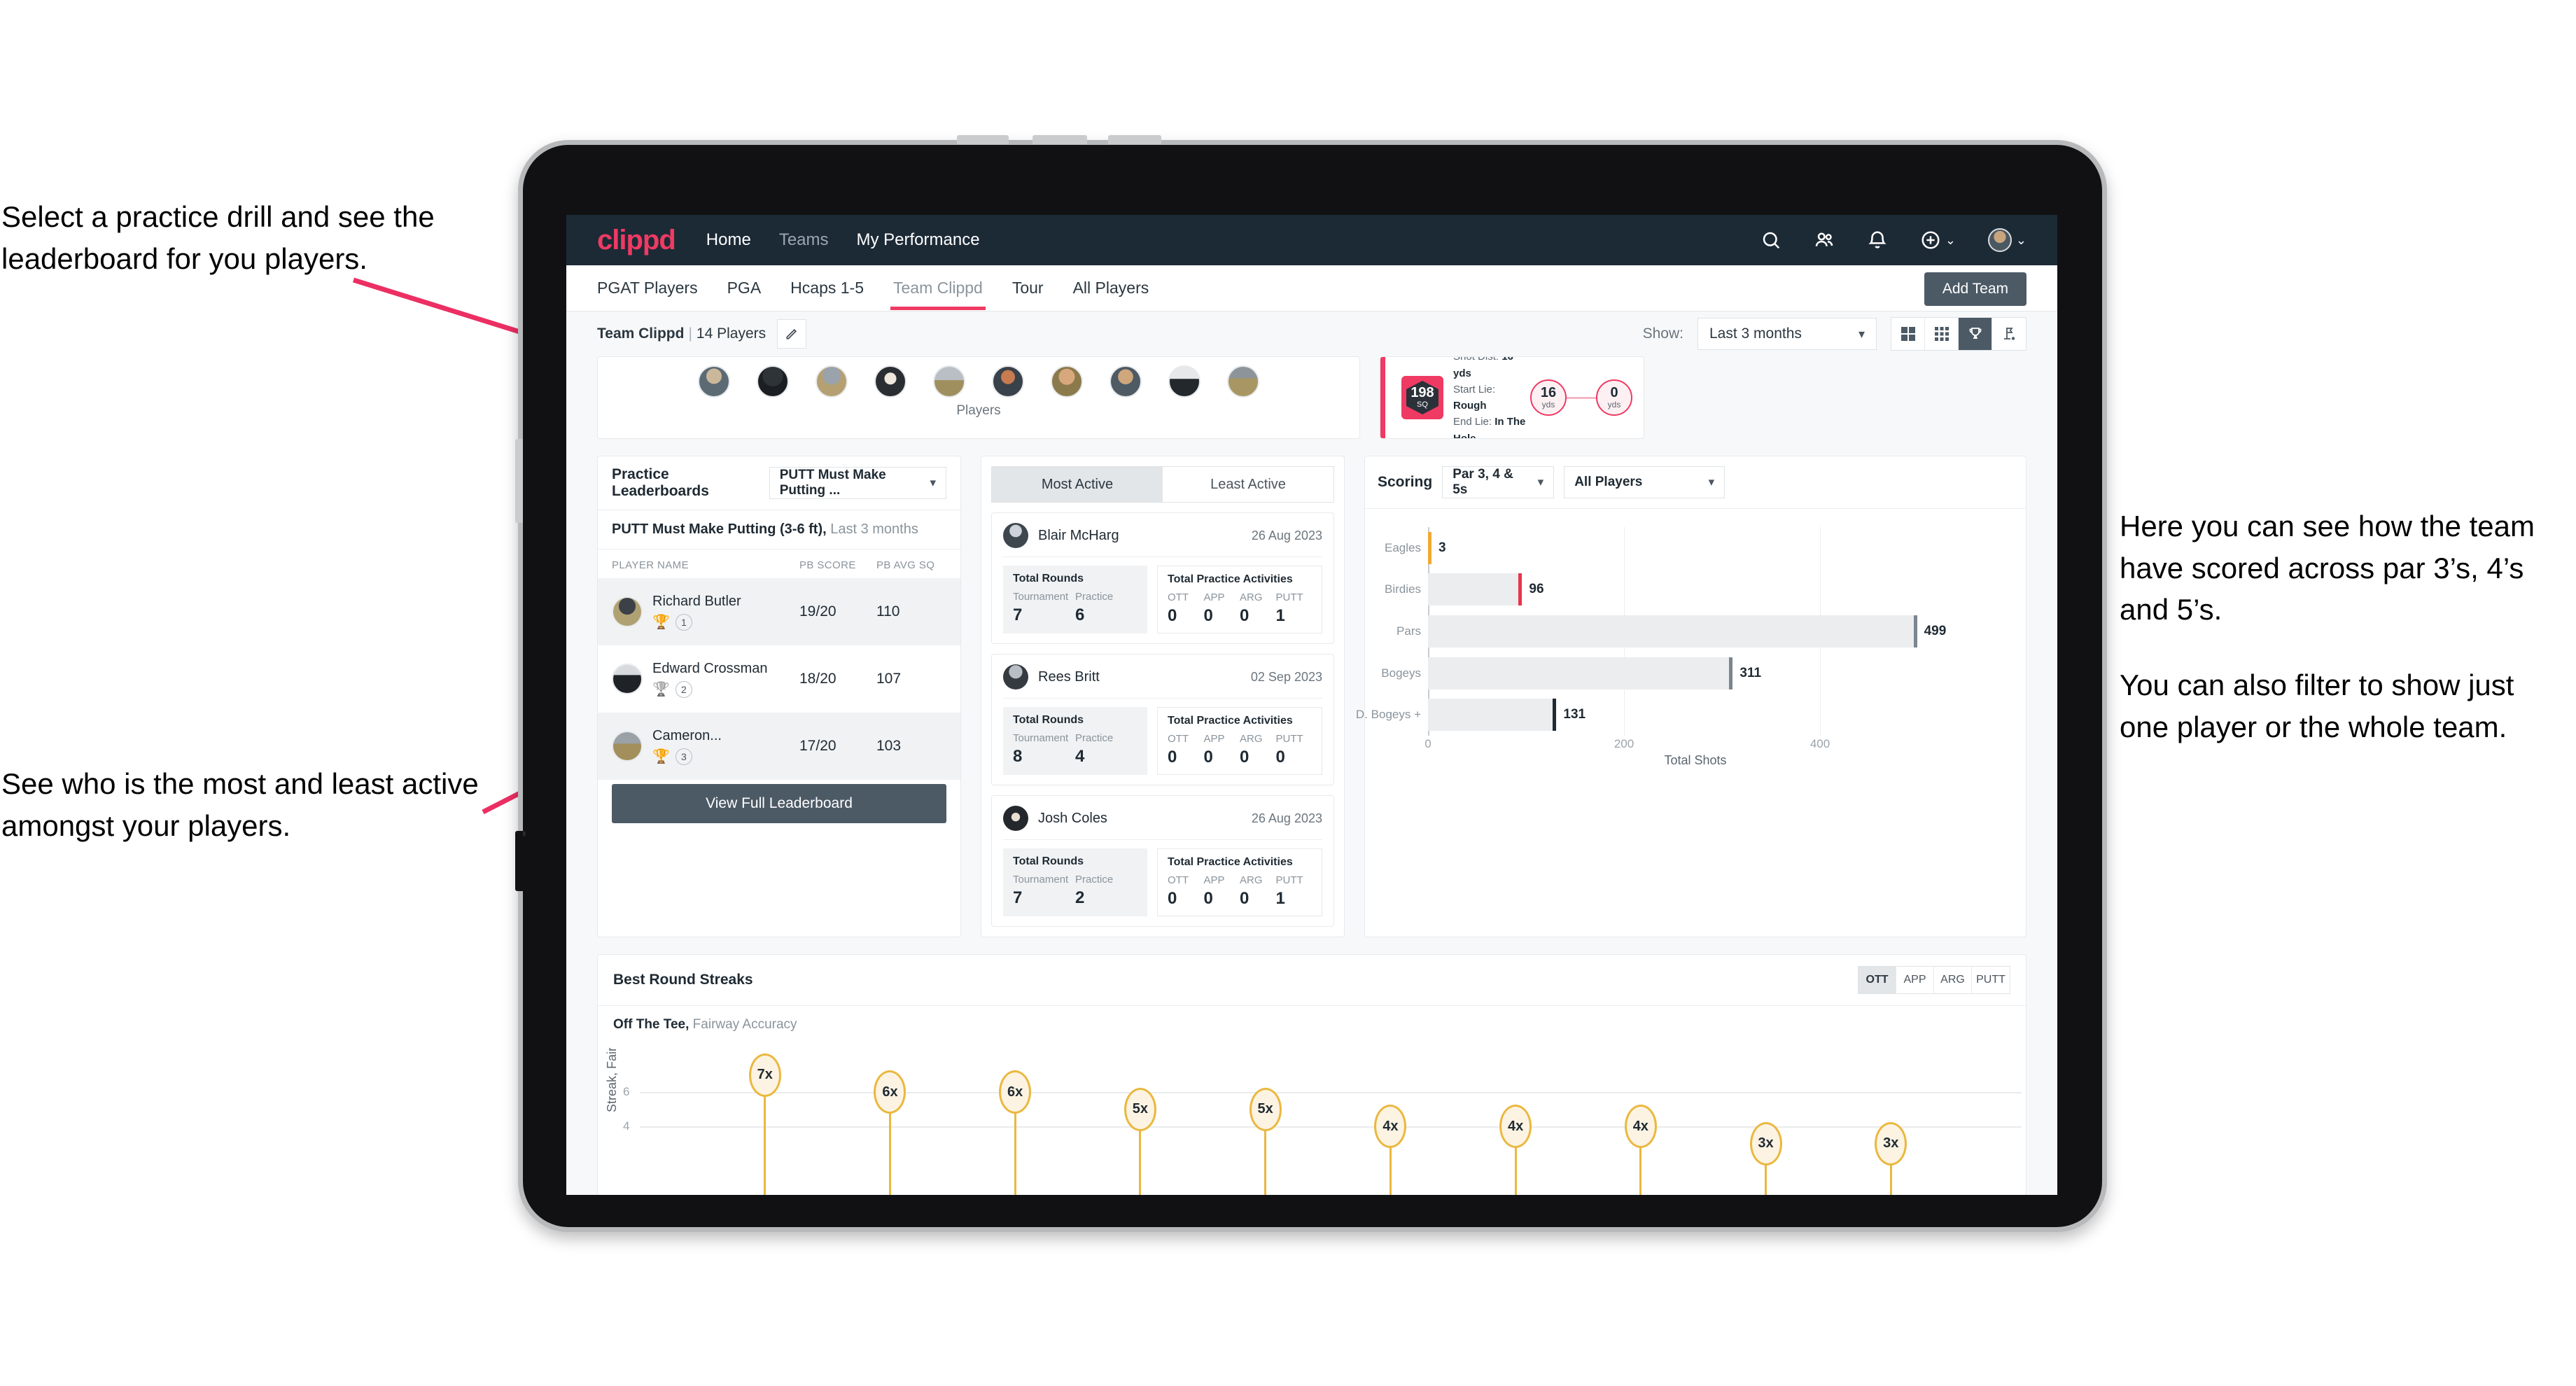 This screenshot has height=1386, width=2576. Describe the element at coordinates (1075, 749) in the screenshot. I see `total-rounds-values: Tournament 8 Practice 4` at that location.